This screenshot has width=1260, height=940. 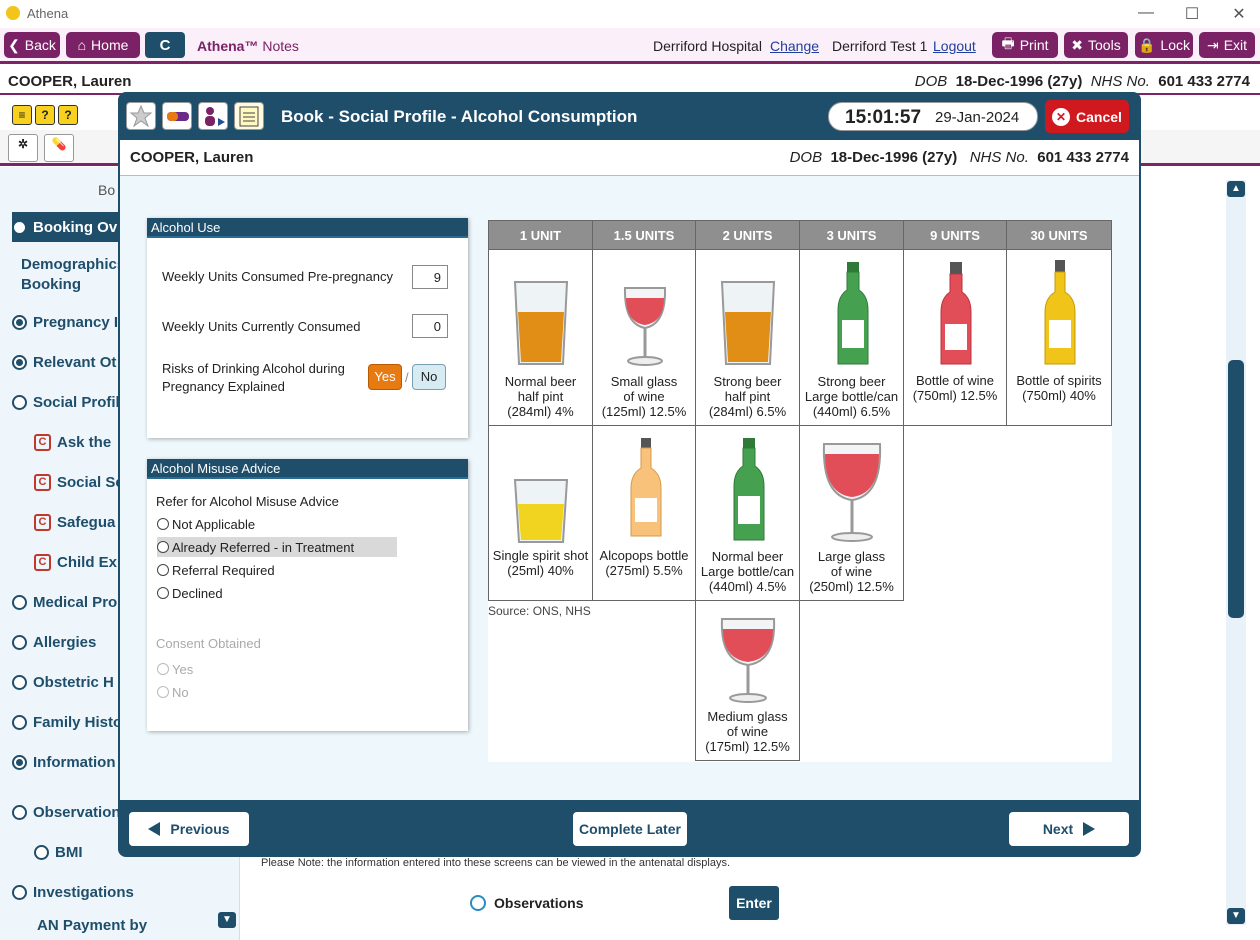 I want to click on units-header-2: 2 UNITS, so click(x=747, y=235).